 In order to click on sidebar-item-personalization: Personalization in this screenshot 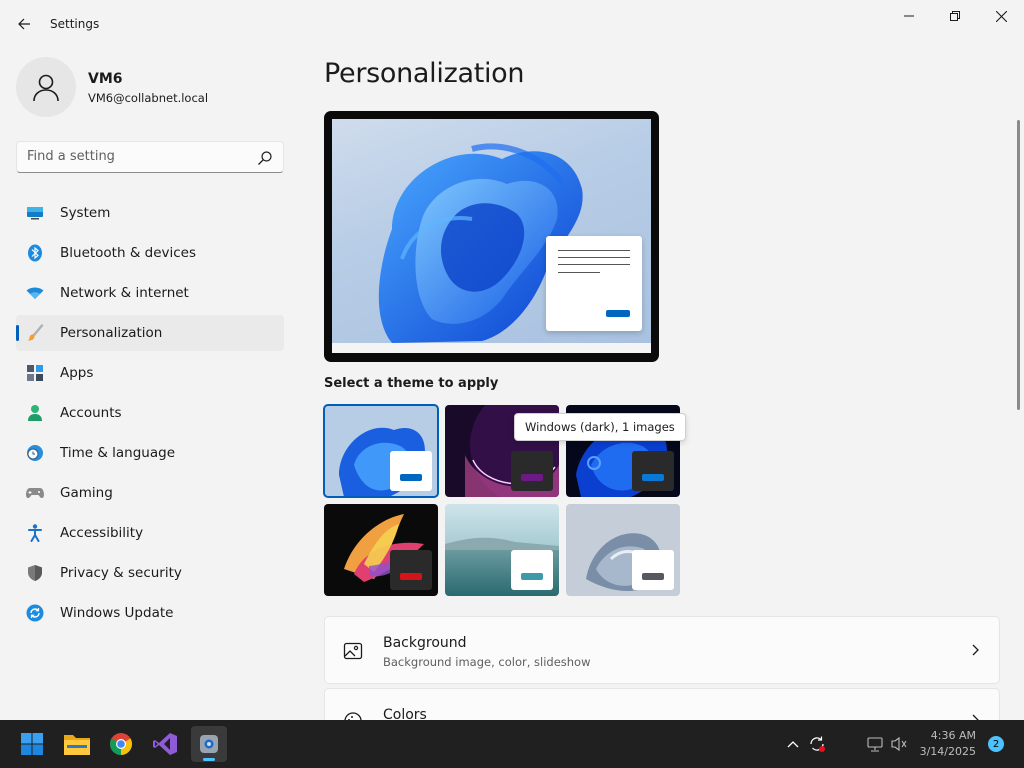, I will do `click(150, 333)`.